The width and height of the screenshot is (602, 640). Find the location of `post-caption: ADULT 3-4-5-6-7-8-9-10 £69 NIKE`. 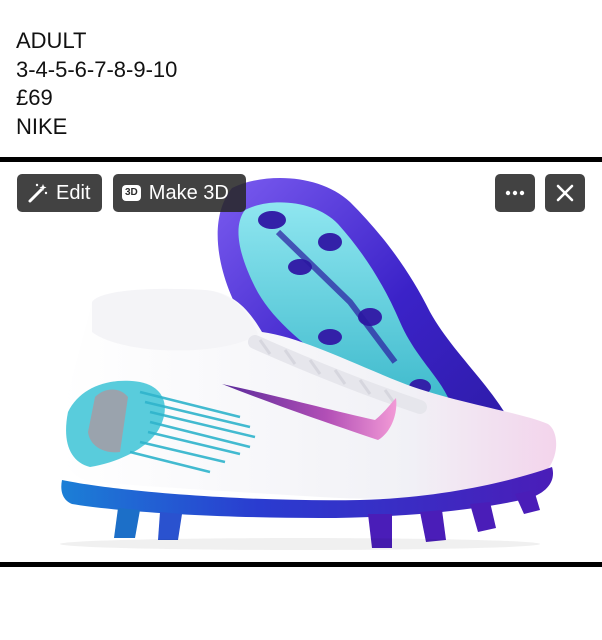

post-caption: ADULT 3-4-5-6-7-8-9-10 £69 NIKE is located at coordinates (96, 84).